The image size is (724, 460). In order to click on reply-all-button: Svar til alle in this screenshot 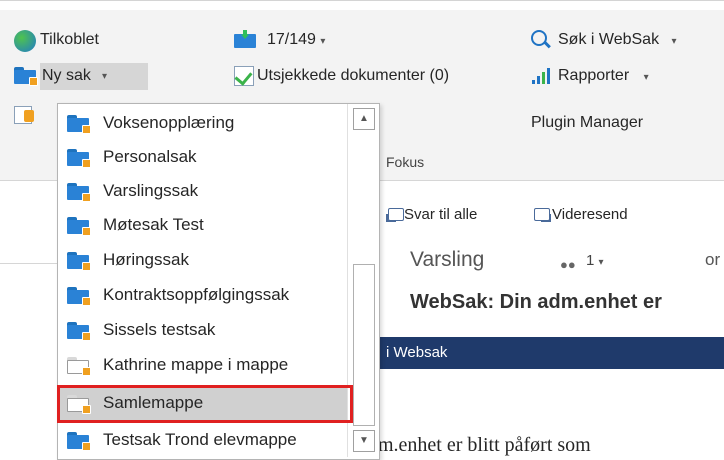, I will do `click(440, 214)`.